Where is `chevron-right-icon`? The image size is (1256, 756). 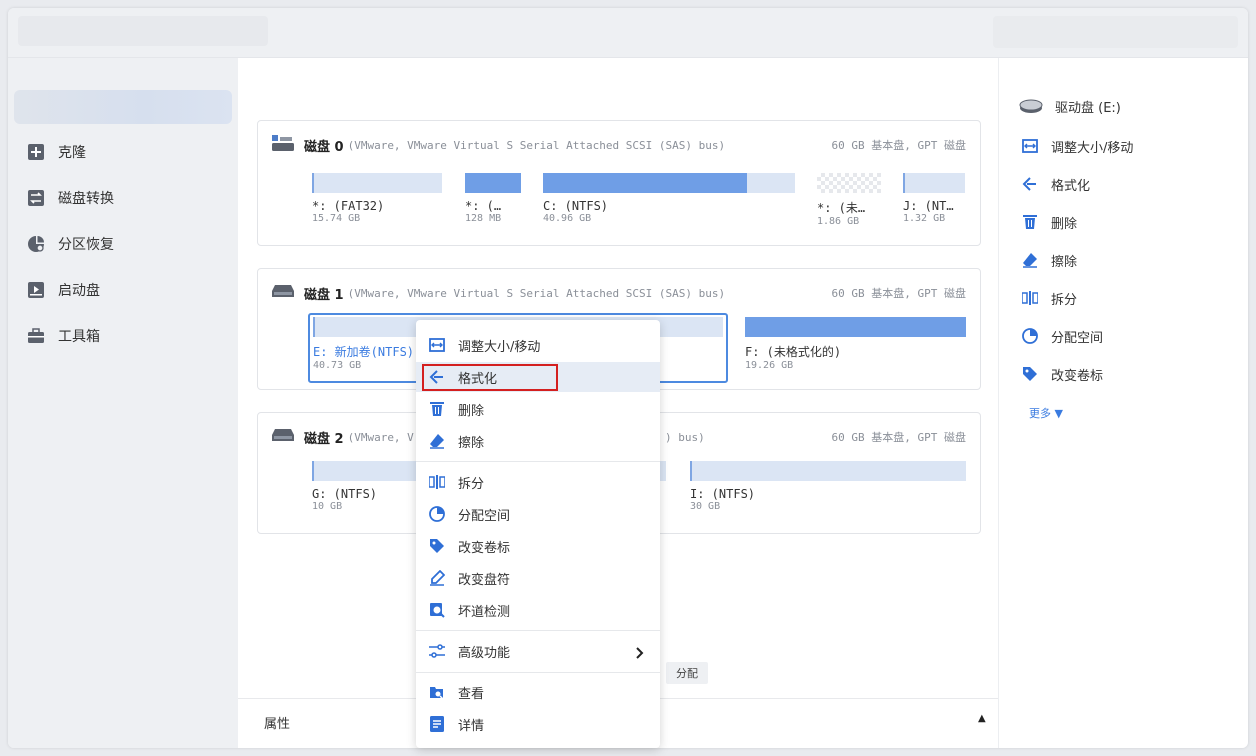 chevron-right-icon is located at coordinates (640, 653).